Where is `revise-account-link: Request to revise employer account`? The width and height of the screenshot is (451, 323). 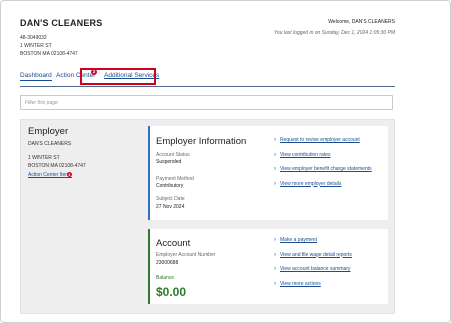 revise-account-link: Request to revise employer account is located at coordinates (323, 140).